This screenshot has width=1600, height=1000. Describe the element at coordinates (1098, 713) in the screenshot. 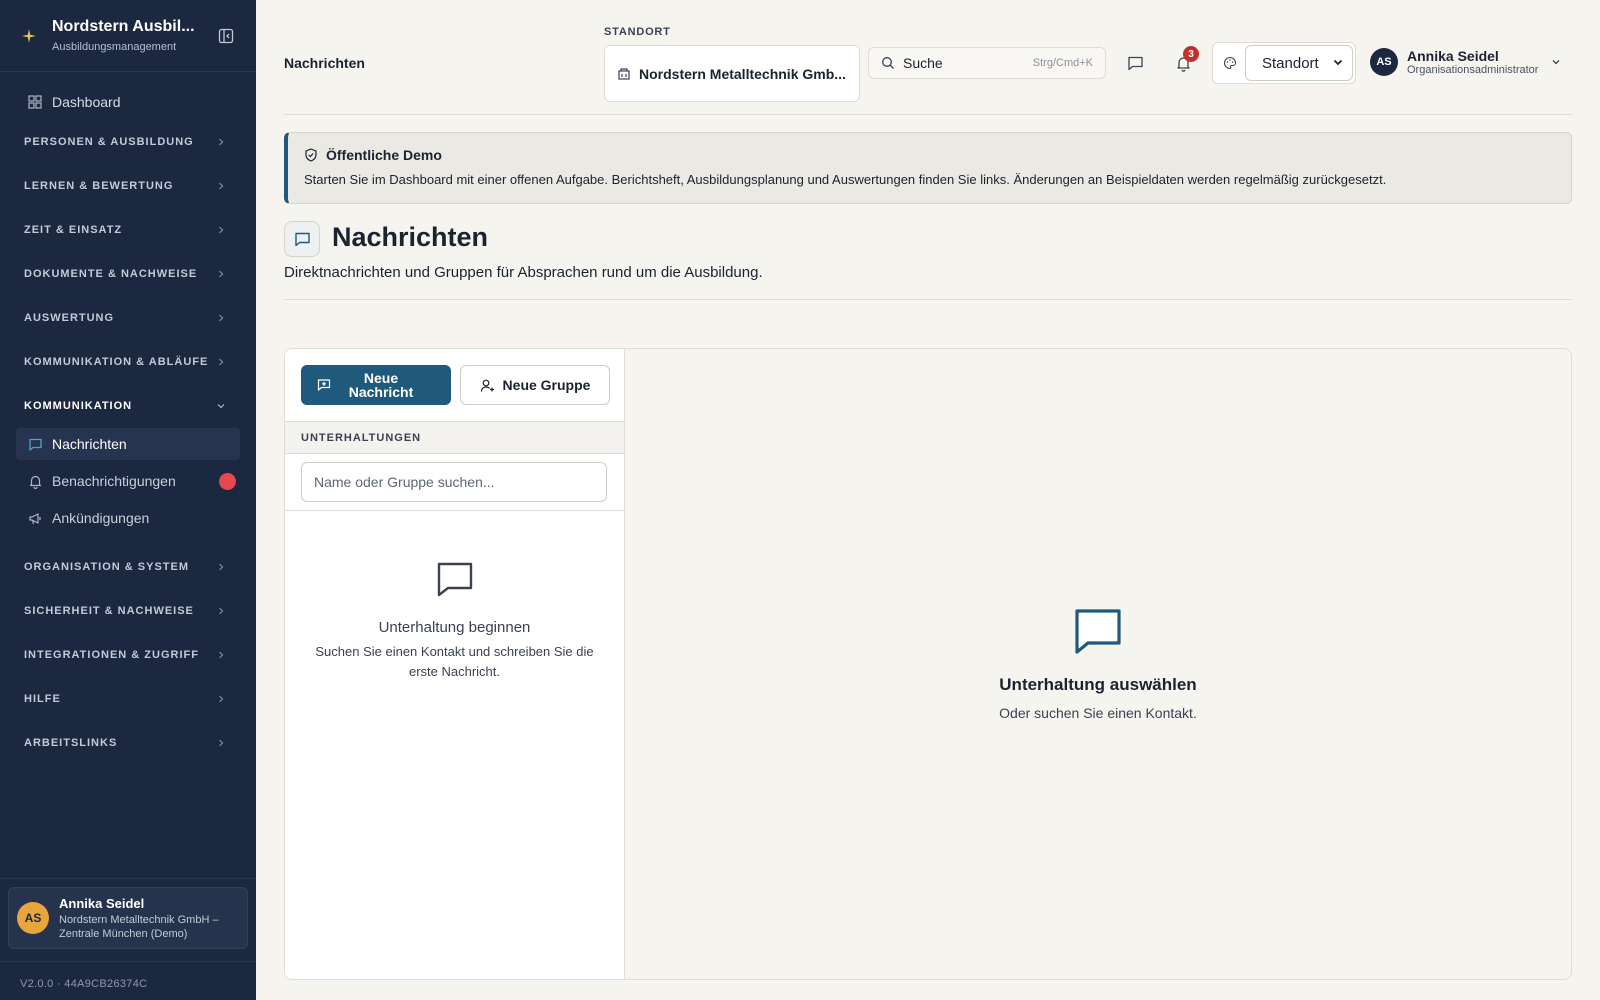

I see `empty-right-text: Oder suchen Sie einen Kontakt.` at that location.